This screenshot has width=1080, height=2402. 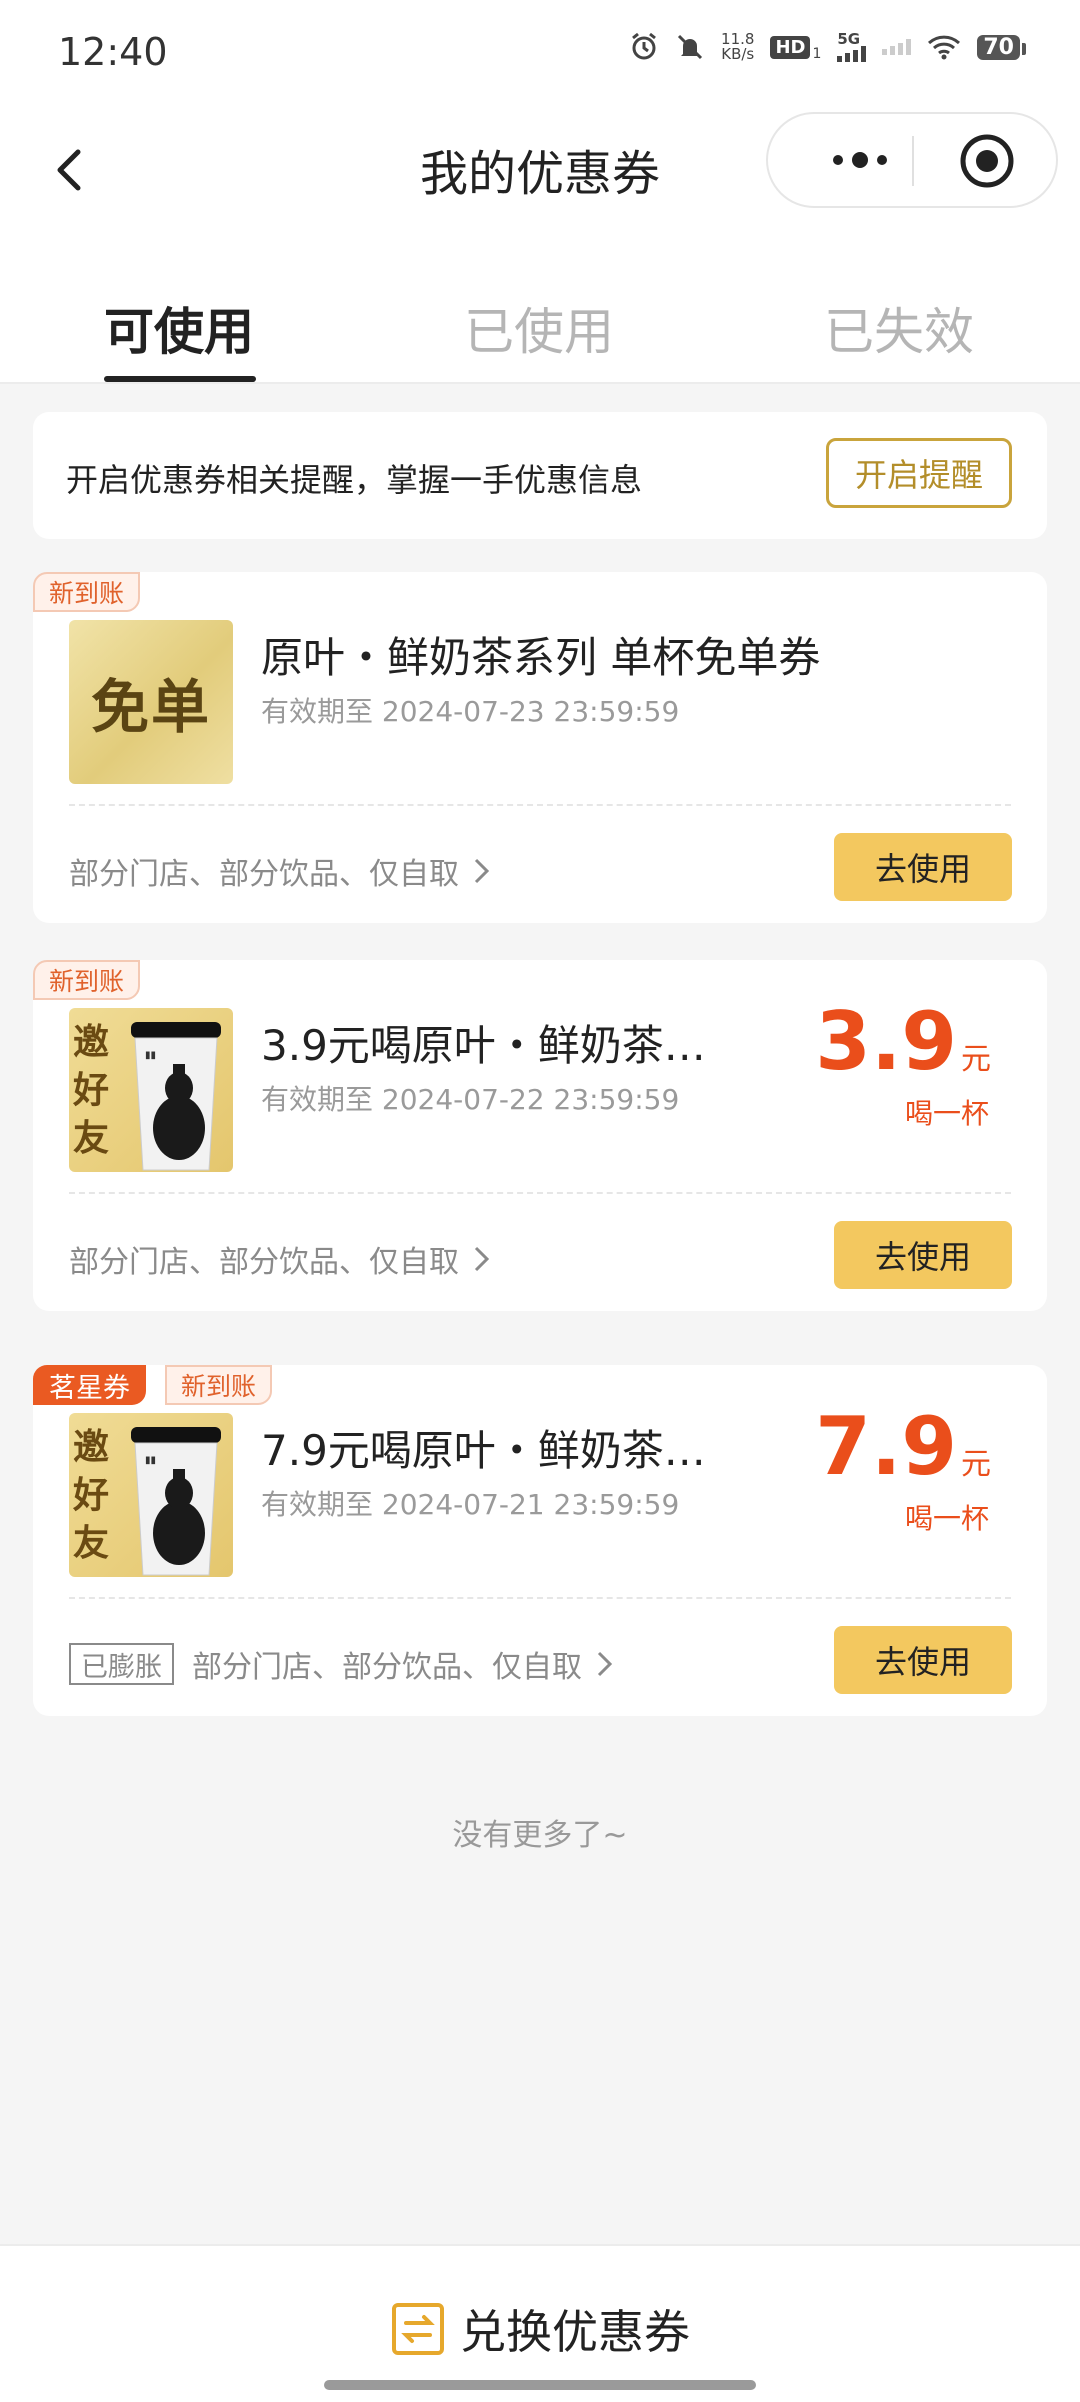 I want to click on tab-active-indicator, so click(x=180, y=379).